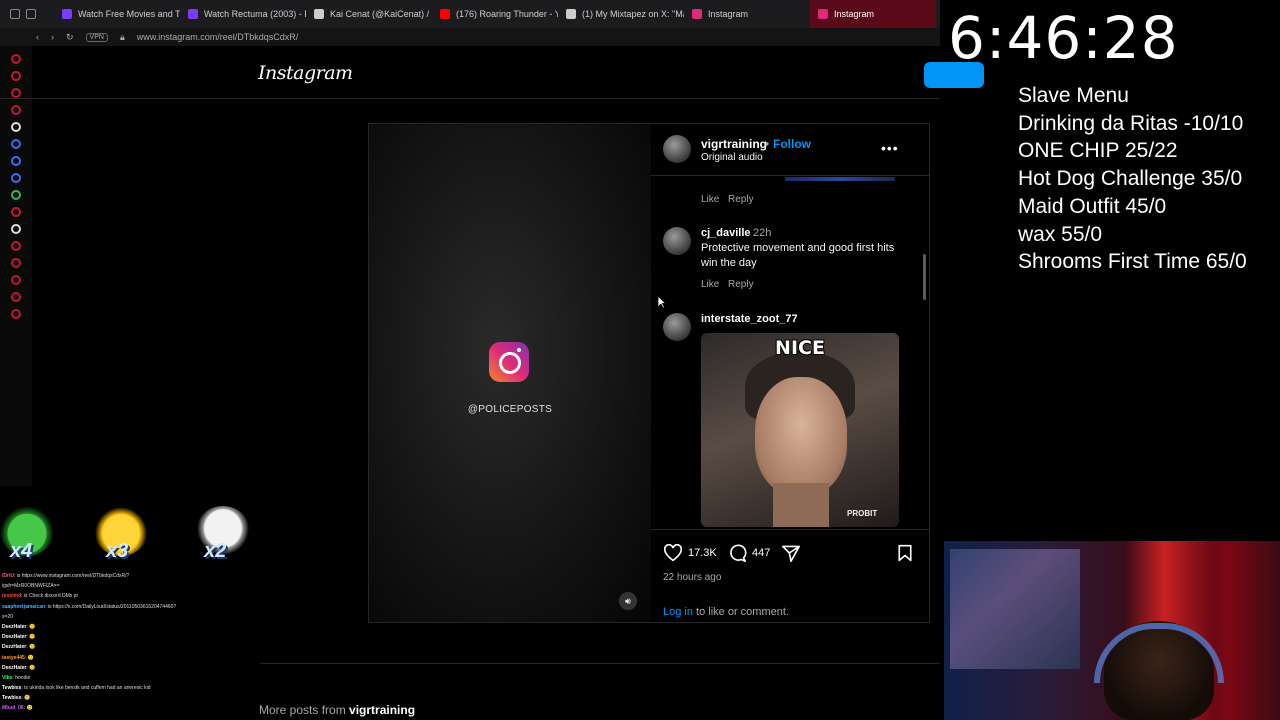 The width and height of the screenshot is (1280, 720). I want to click on tab-5: Instagram, so click(747, 14).